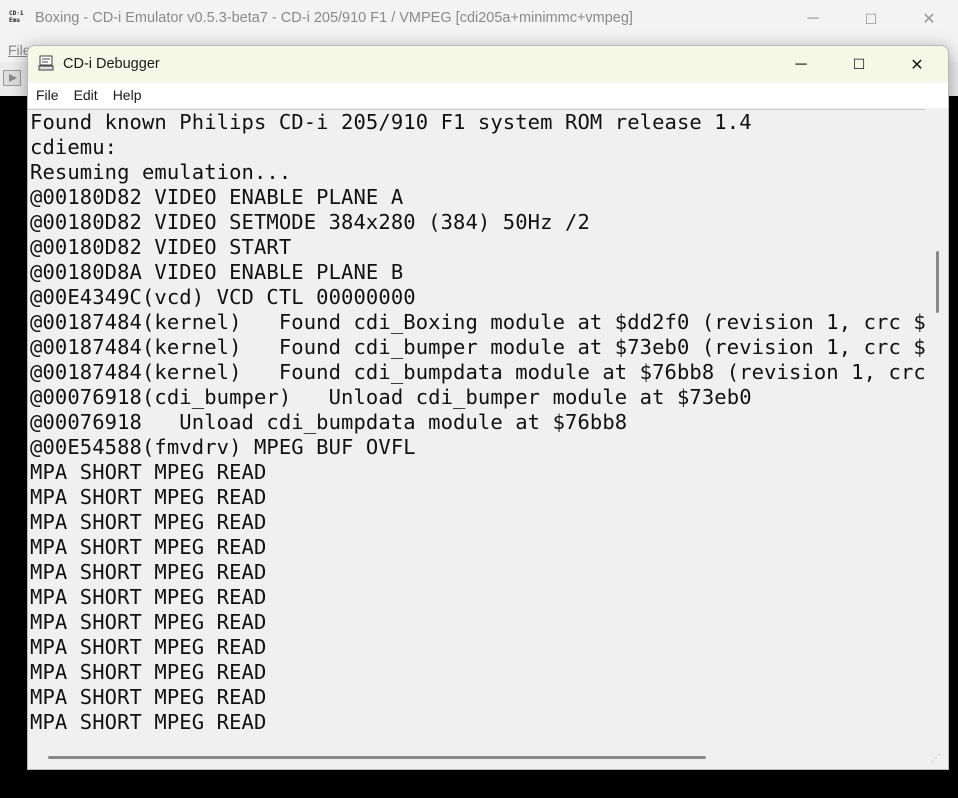 Image resolution: width=958 pixels, height=798 pixels. Describe the element at coordinates (488, 64) in the screenshot. I see `debugger-titlebar: CD-i Debugger ─ ☐ ✕` at that location.